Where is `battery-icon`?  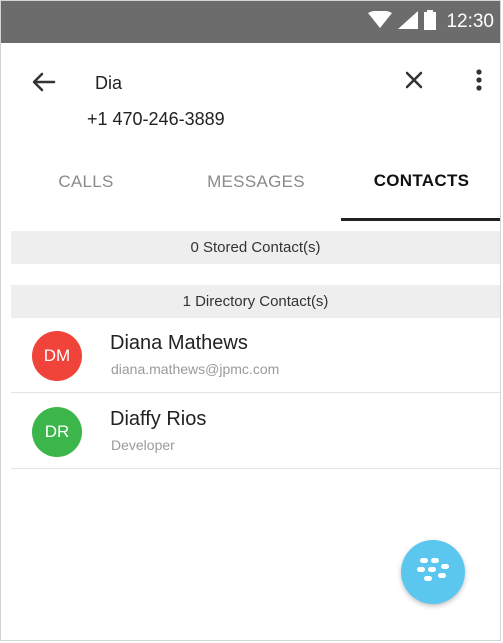 battery-icon is located at coordinates (430, 22).